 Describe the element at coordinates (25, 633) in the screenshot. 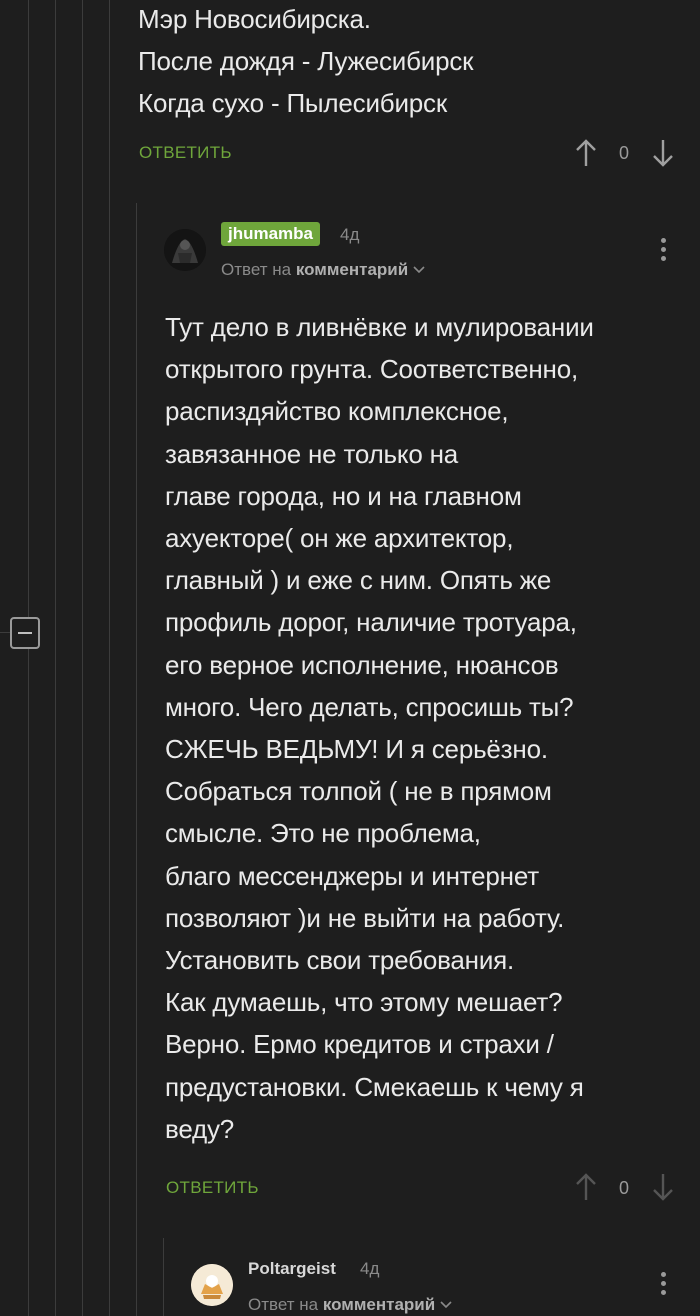

I see `collapse-thread-icon` at that location.